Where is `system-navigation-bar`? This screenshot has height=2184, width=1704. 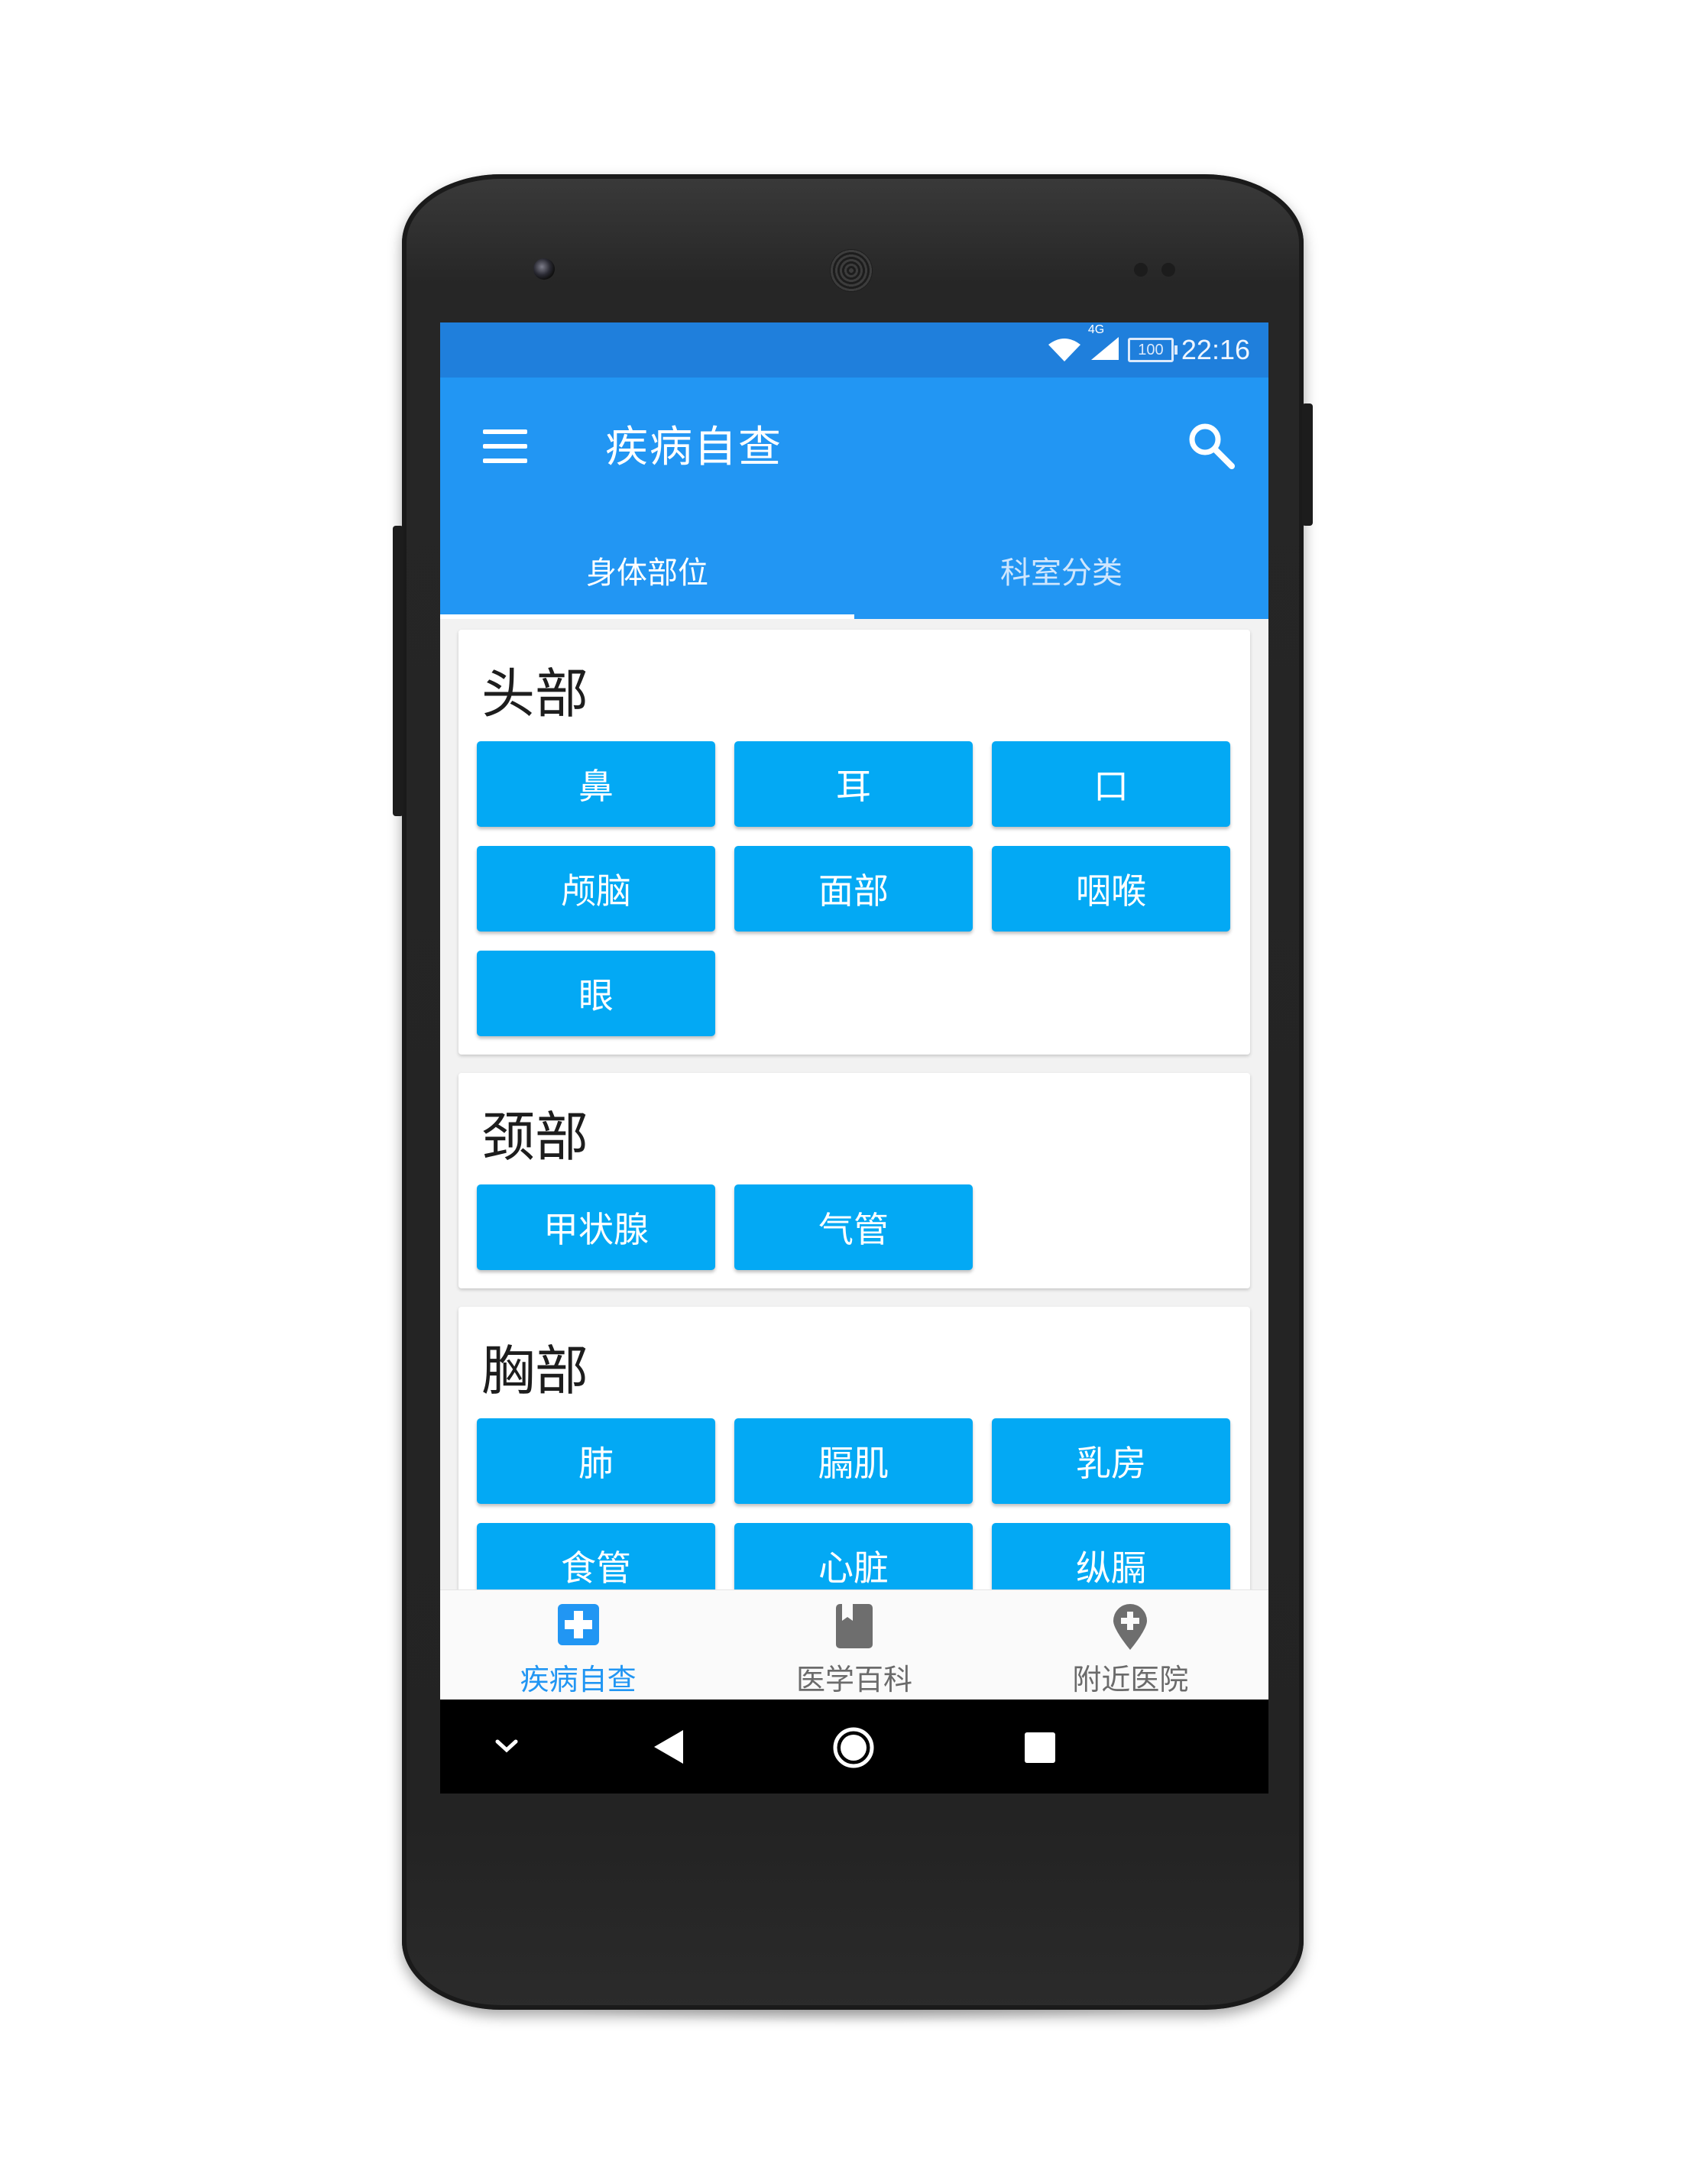 system-navigation-bar is located at coordinates (854, 1747).